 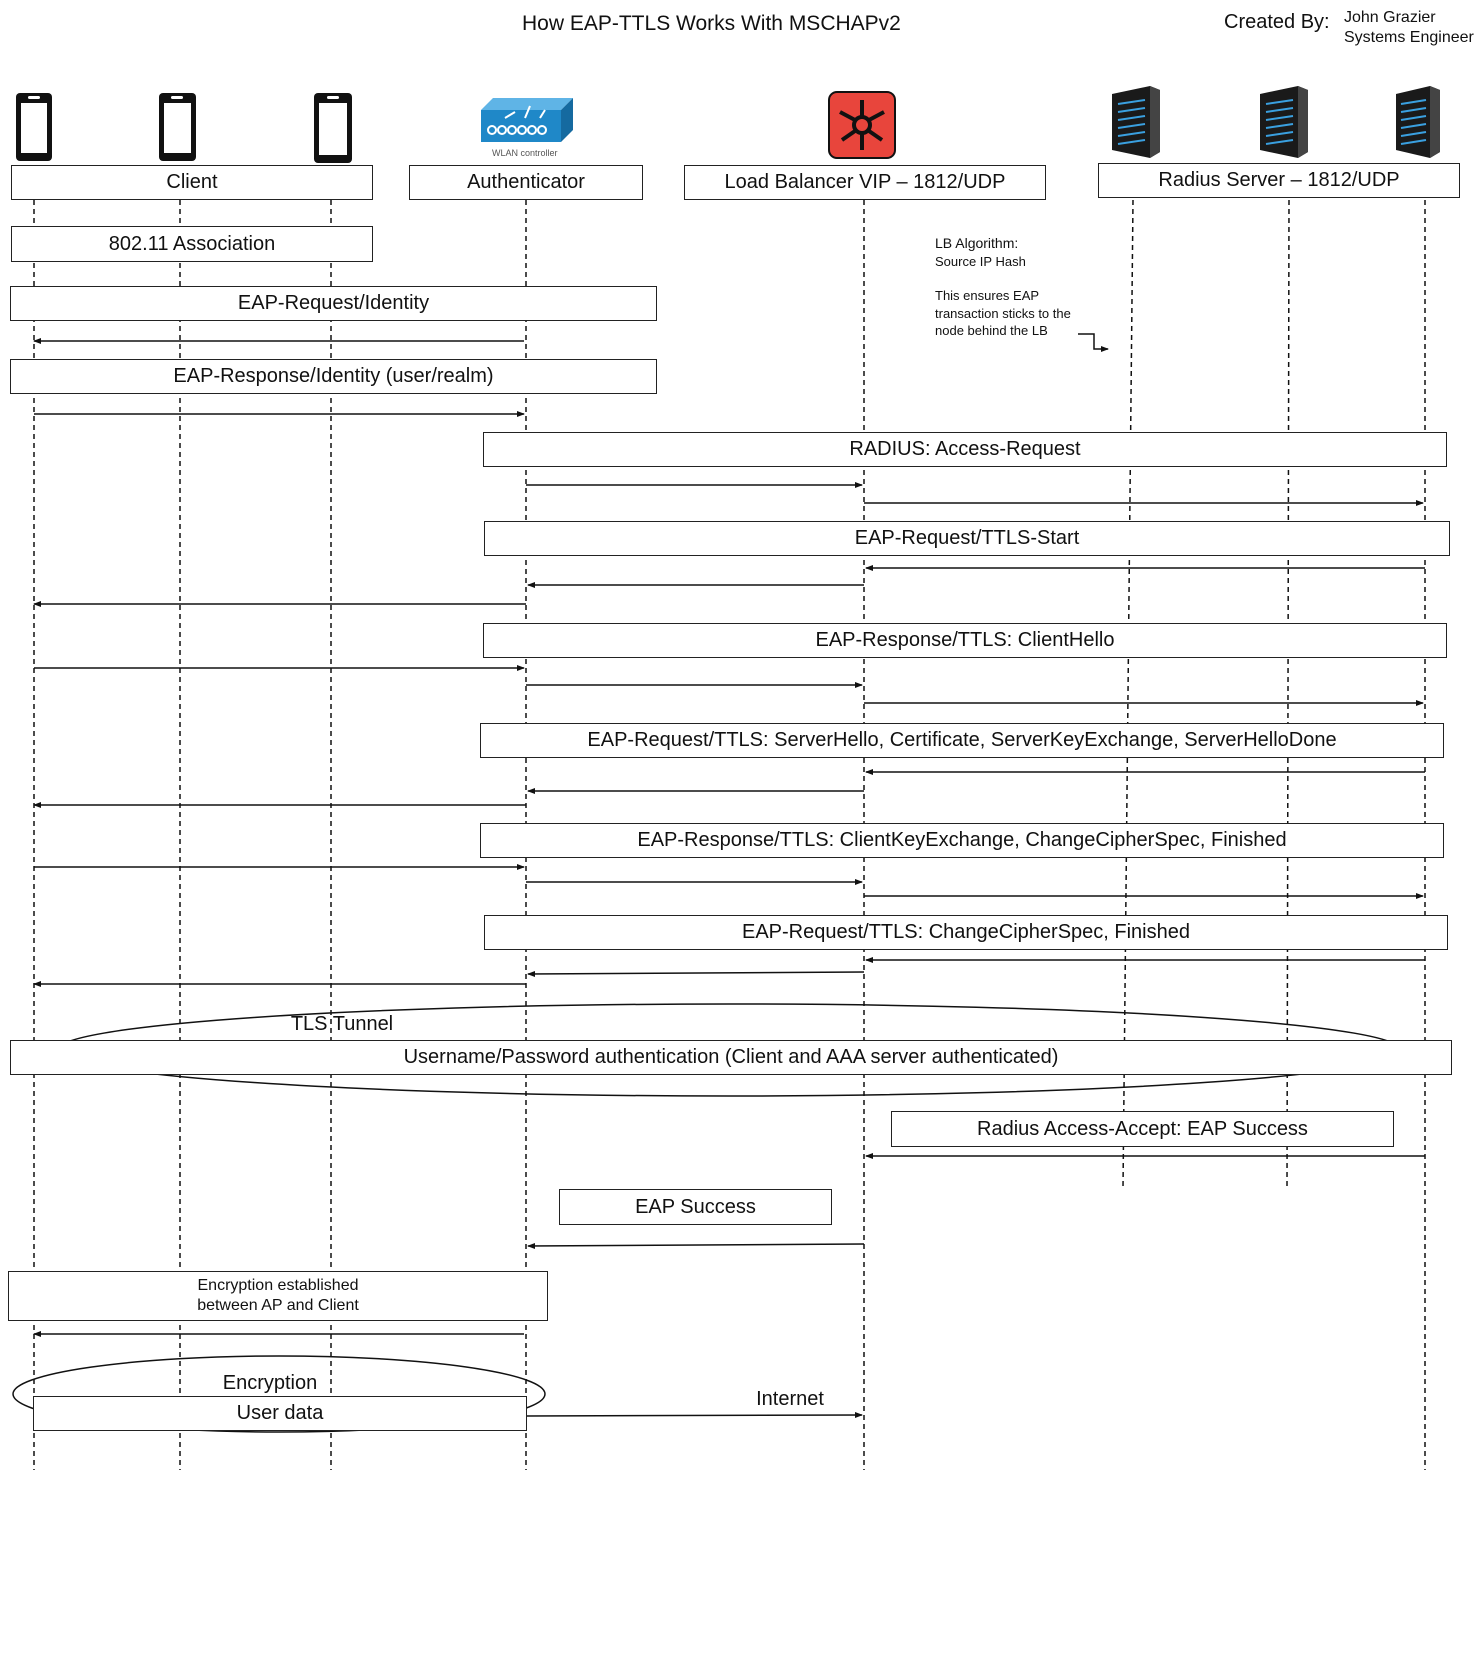 What do you see at coordinates (333, 376) in the screenshot?
I see `msg-eap-response-identity: EAP-Response/Identity (user/realm)` at bounding box center [333, 376].